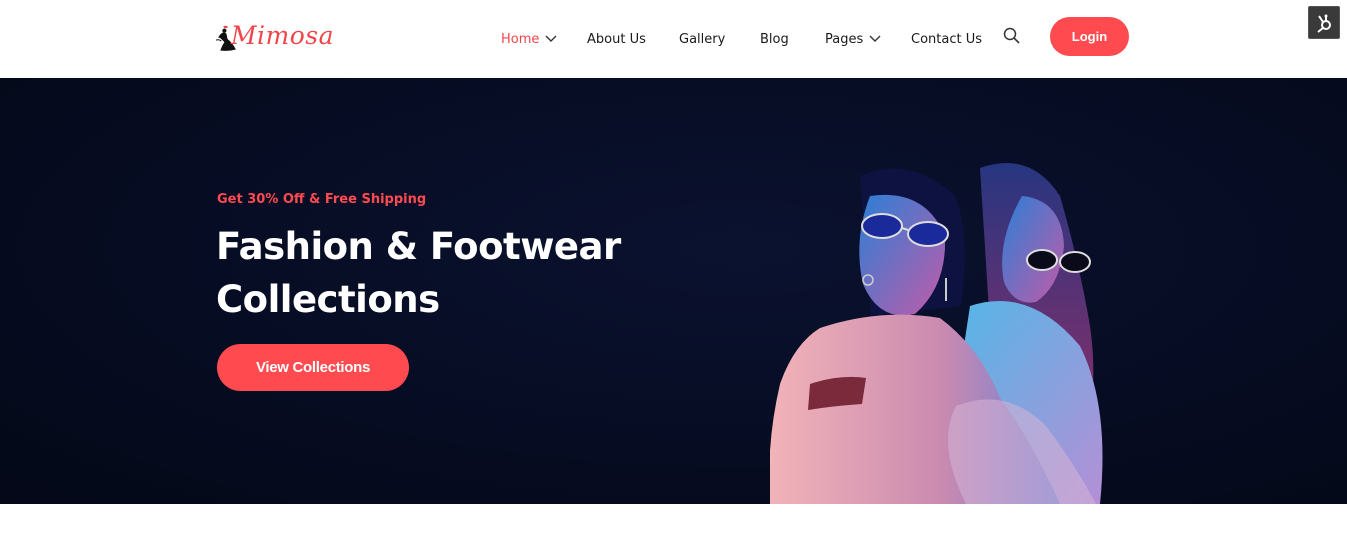 The height and width of the screenshot is (558, 1347). I want to click on nav-item-home: Home, so click(529, 39).